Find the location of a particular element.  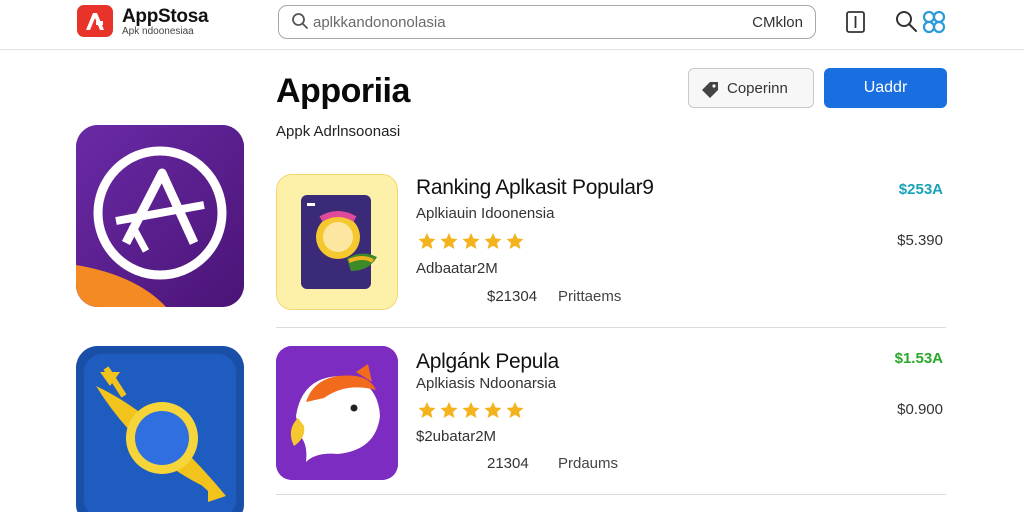

app-category: Aplkiasis Ndoonarsia is located at coordinates (486, 383).